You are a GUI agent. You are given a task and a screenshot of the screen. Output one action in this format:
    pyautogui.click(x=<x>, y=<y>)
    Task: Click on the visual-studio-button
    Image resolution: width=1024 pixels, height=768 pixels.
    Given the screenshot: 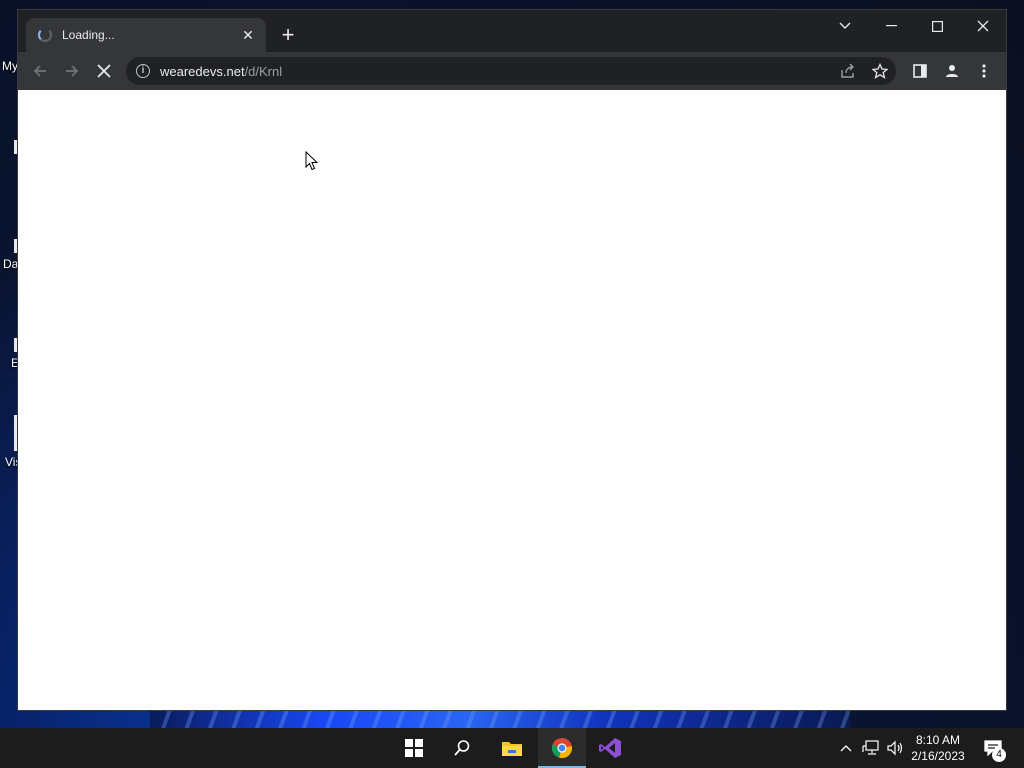 What is the action you would take?
    pyautogui.click(x=610, y=748)
    